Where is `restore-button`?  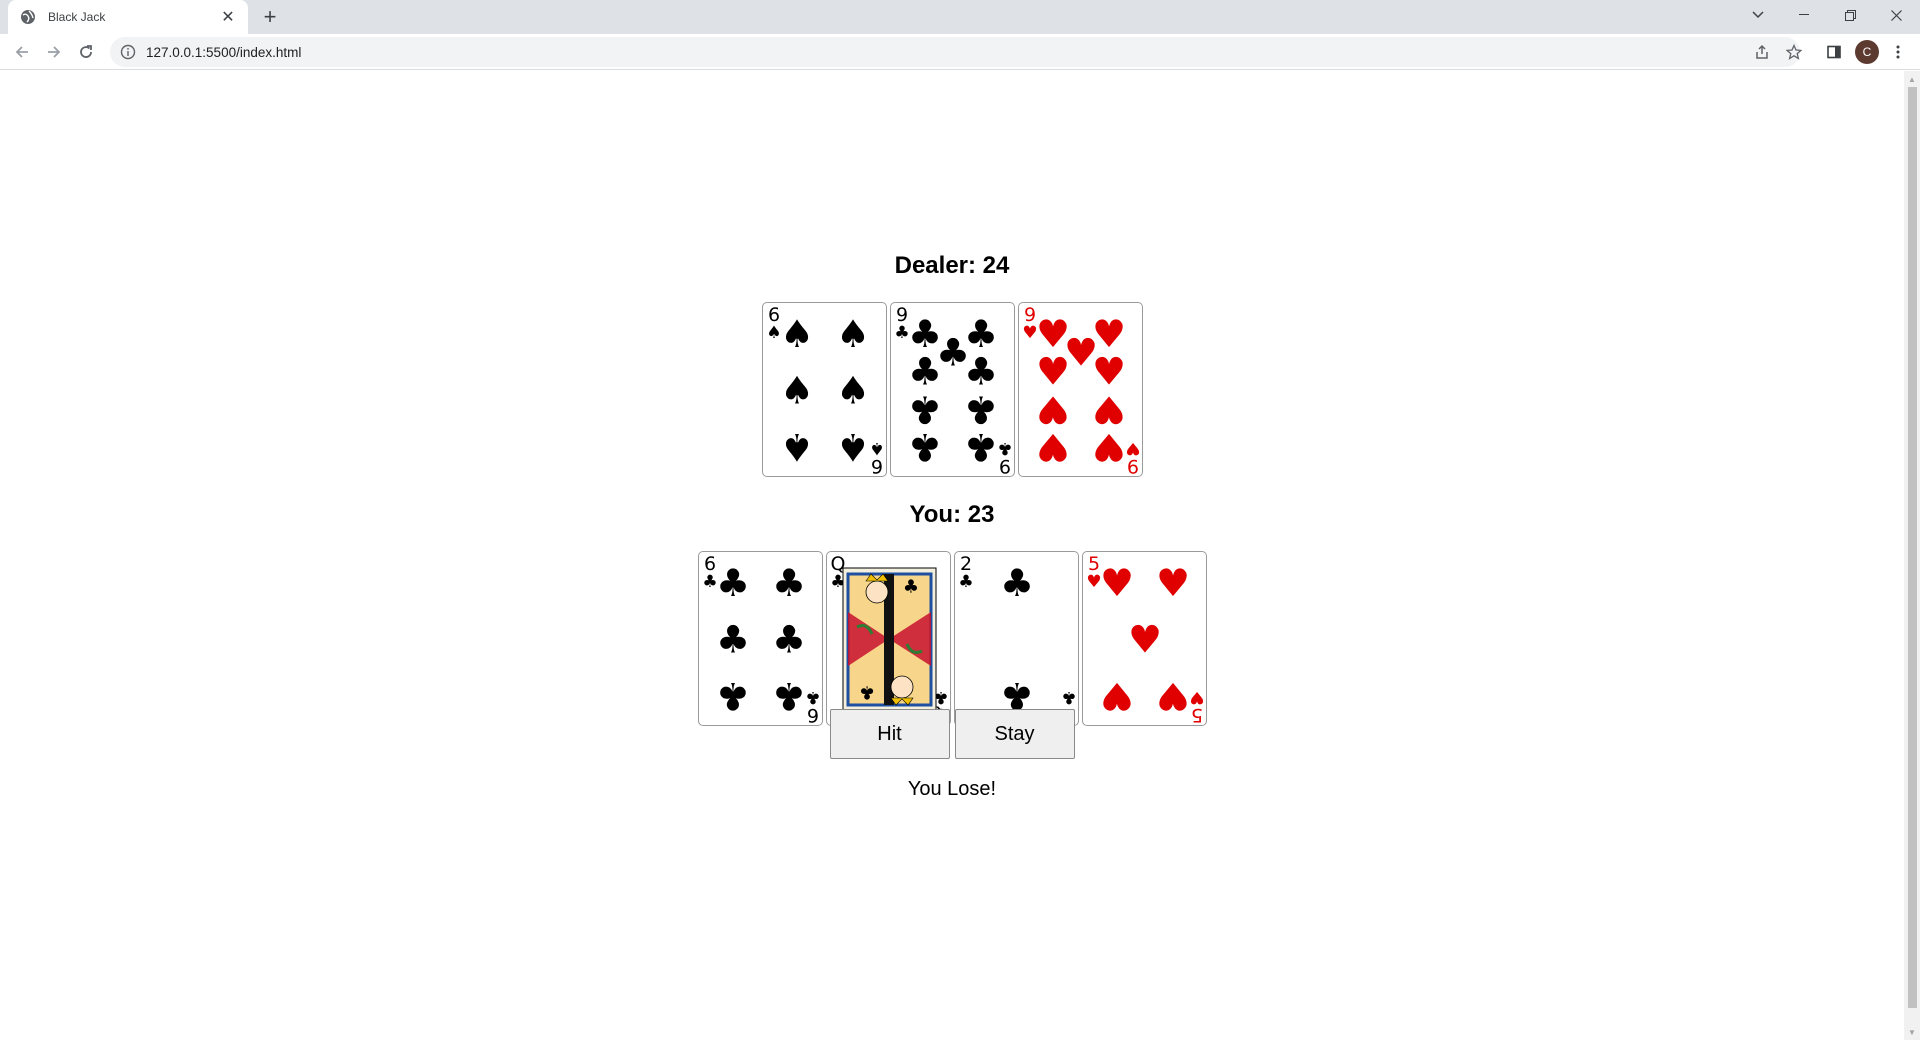
restore-button is located at coordinates (1850, 15).